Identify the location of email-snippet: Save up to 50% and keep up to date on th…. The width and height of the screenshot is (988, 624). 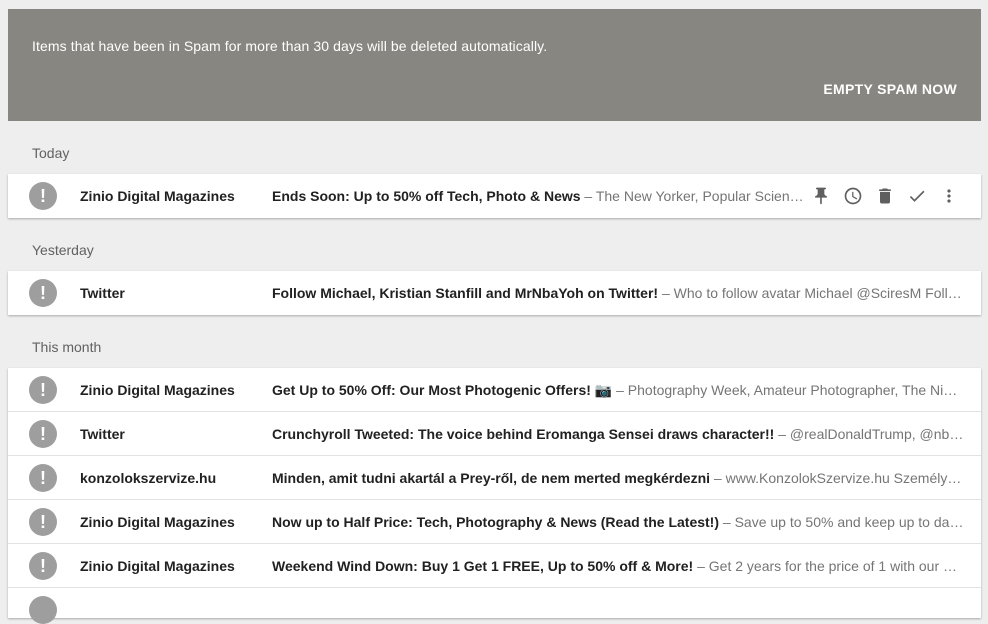
(849, 522).